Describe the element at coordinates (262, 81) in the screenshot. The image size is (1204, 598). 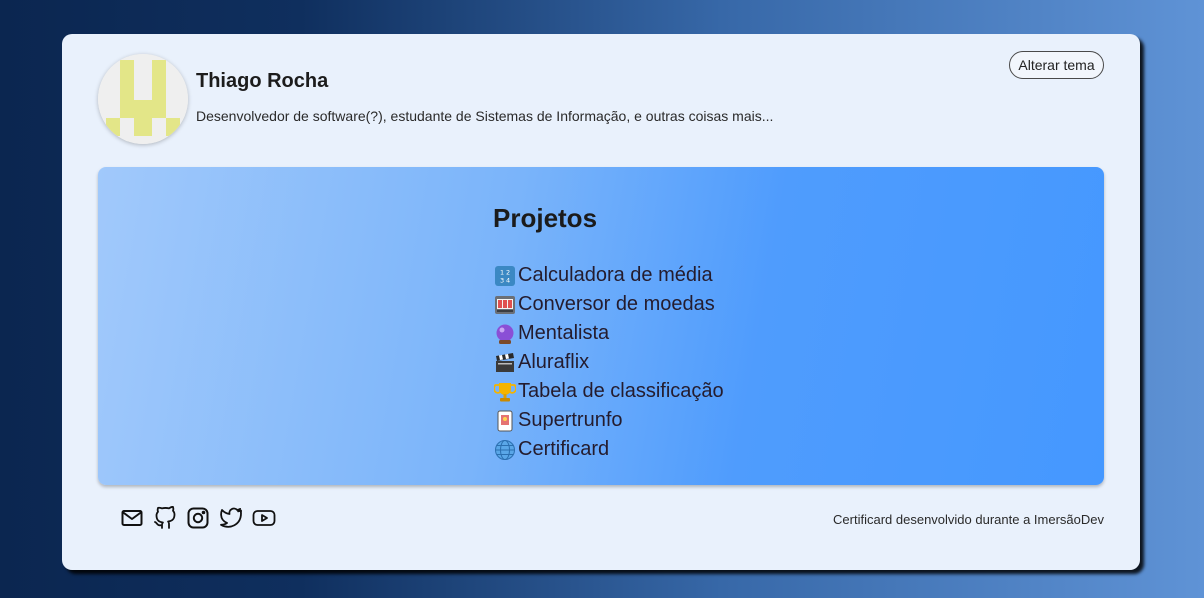
I see `profile-name: Thiago Rocha` at that location.